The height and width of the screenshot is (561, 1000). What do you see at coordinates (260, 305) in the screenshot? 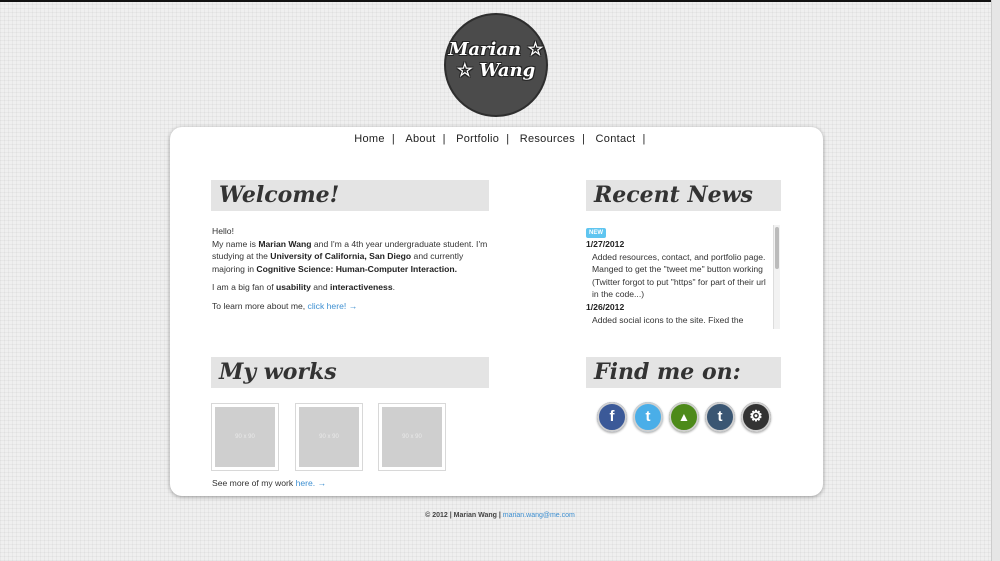
I see `learn-more-text: To learn more about me,` at bounding box center [260, 305].